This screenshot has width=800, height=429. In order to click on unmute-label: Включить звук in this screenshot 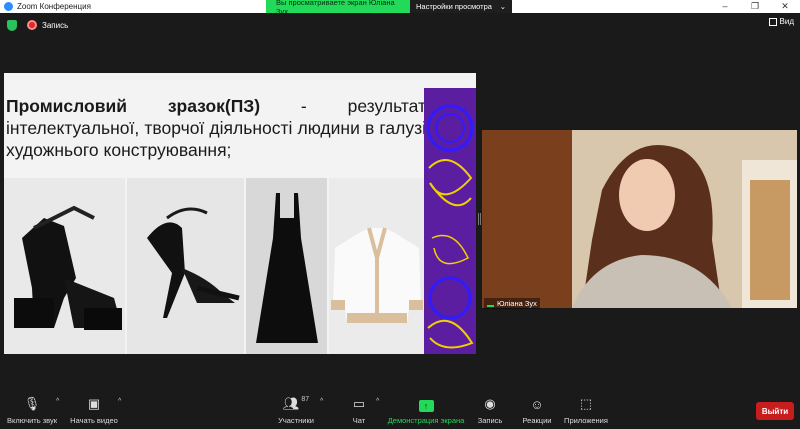, I will do `click(32, 420)`.